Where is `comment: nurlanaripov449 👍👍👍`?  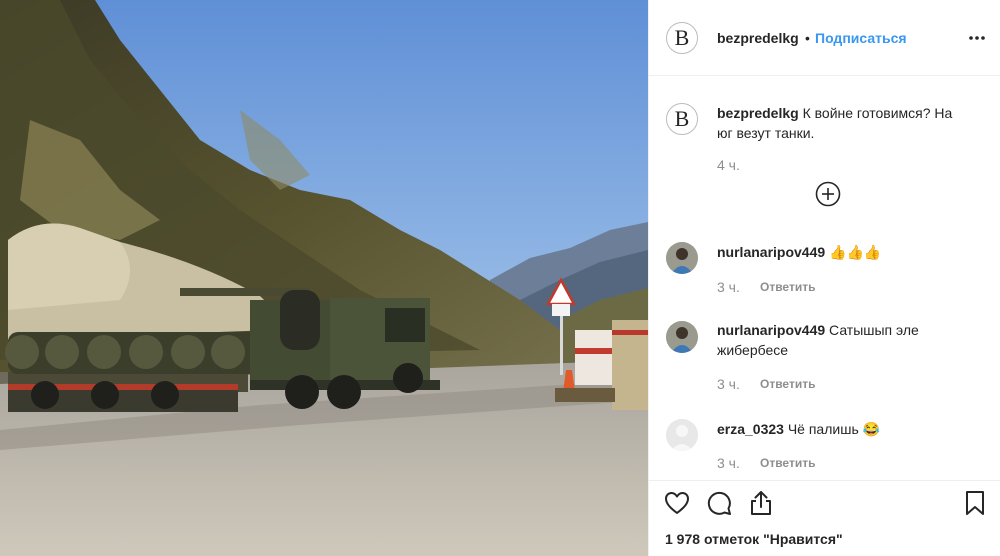 comment: nurlanaripov449 👍👍👍 is located at coordinates (852, 252).